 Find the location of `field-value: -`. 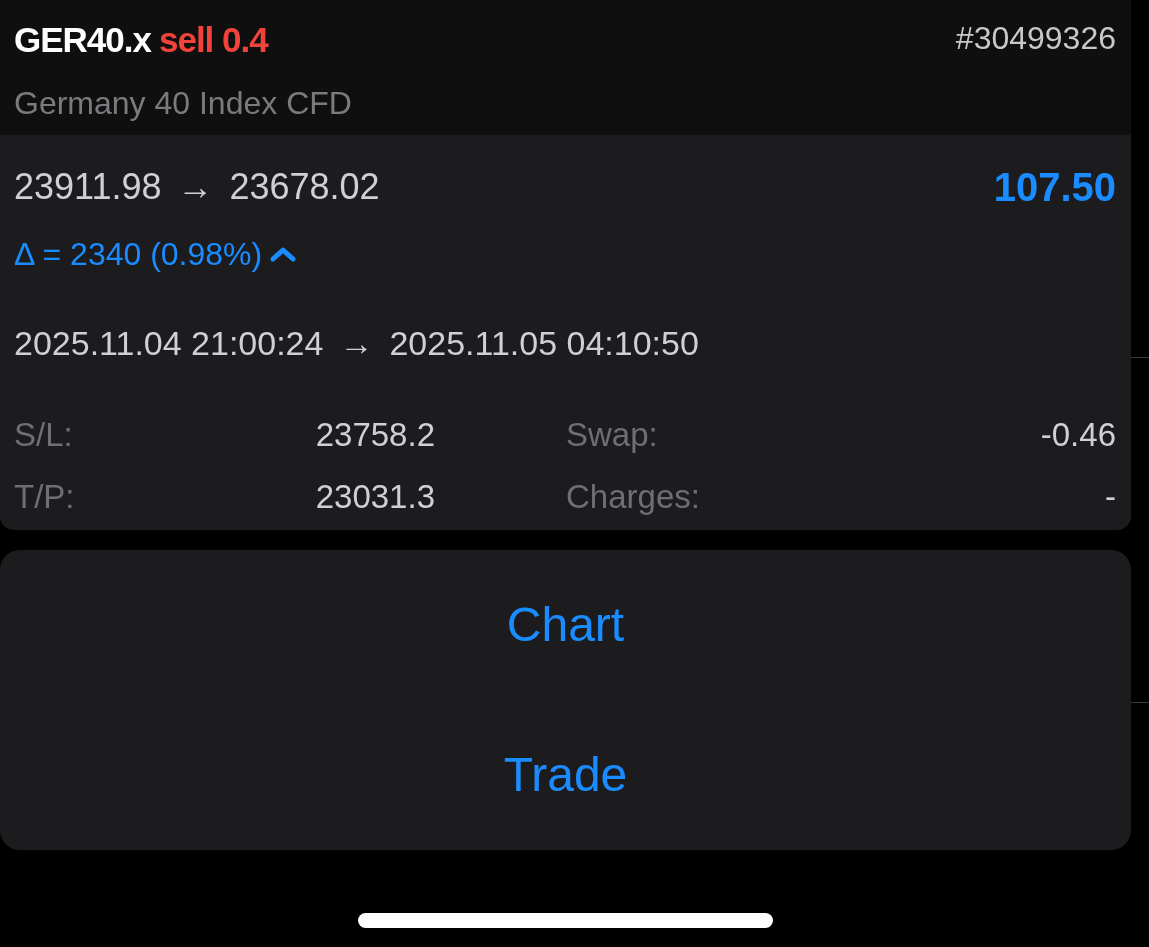

field-value: - is located at coordinates (1110, 497).